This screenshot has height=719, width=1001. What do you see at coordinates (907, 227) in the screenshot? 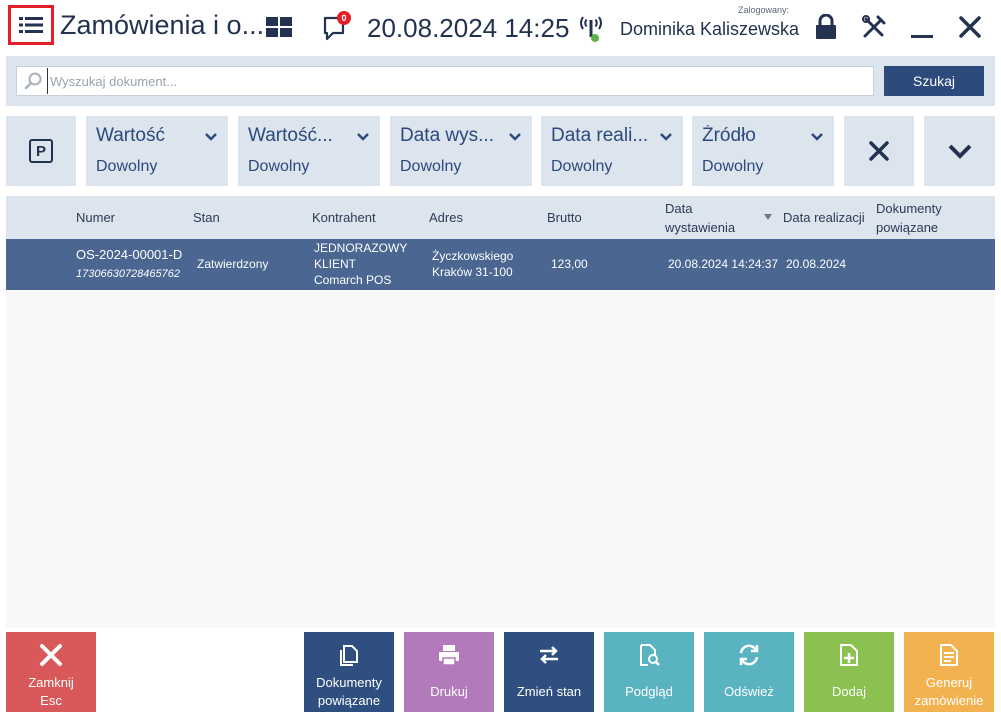
I see `column-dokumenty-line2: powiązane` at bounding box center [907, 227].